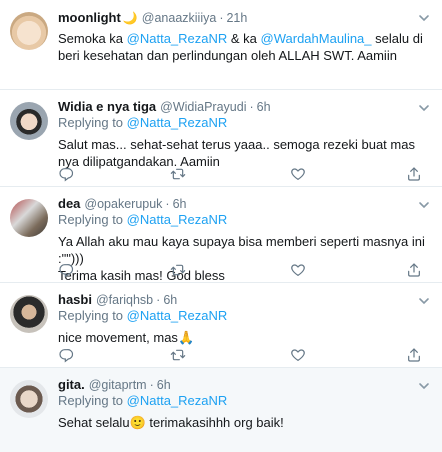 The image size is (442, 452). I want to click on text-segment: Semoka ka, so click(92, 38).